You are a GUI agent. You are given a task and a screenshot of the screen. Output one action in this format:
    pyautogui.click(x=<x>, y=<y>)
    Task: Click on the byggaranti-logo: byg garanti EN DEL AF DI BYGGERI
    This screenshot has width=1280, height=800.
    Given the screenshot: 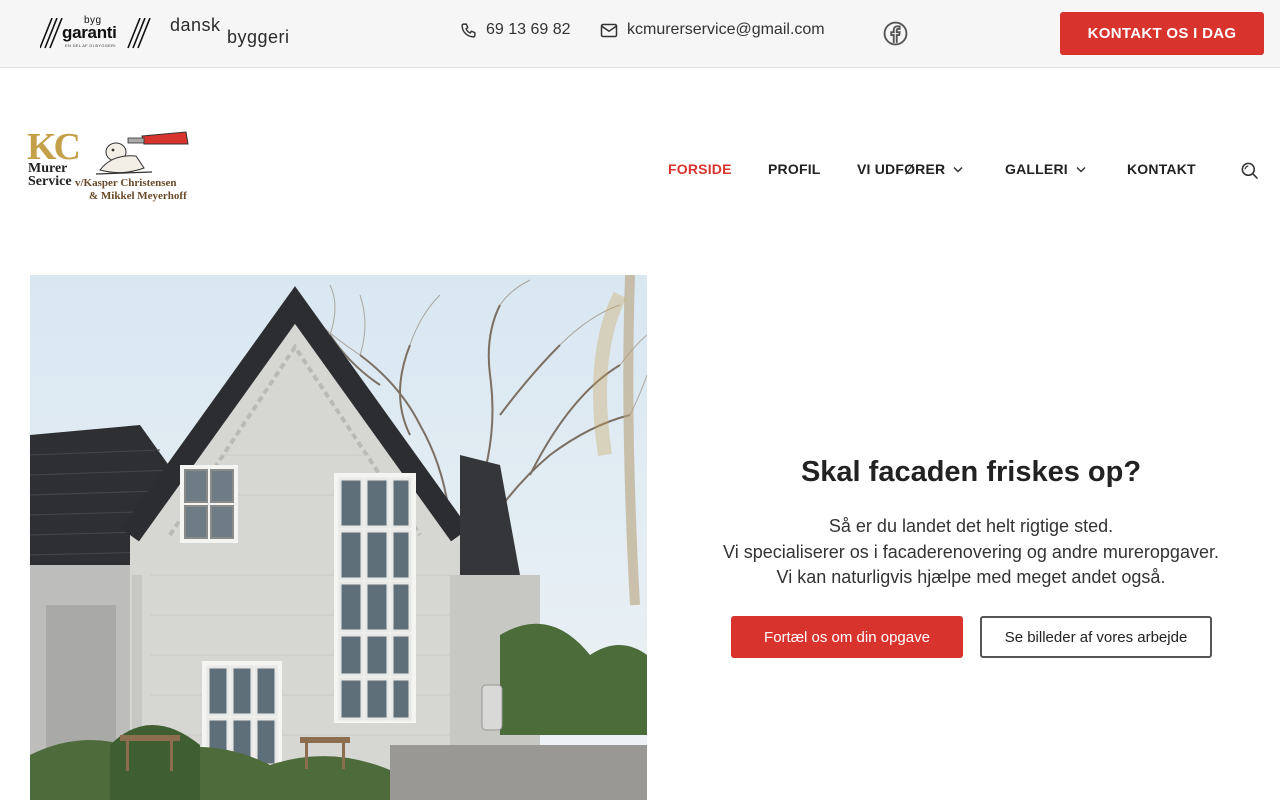 What is the action you would take?
    pyautogui.click(x=97, y=32)
    